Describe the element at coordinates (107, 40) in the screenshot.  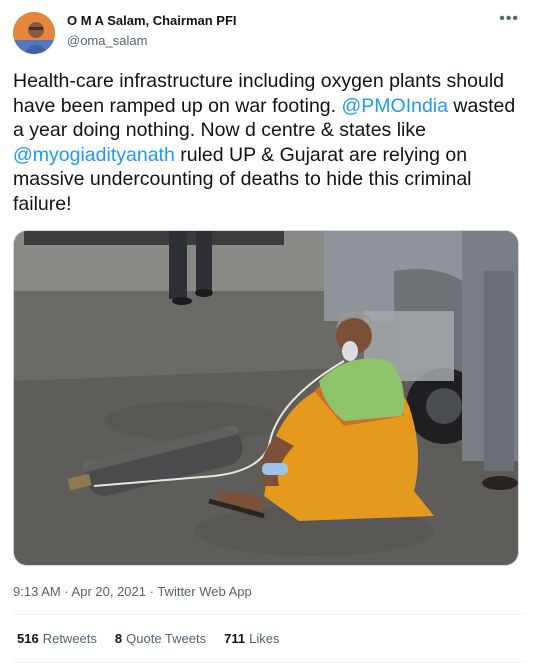
I see `author-handle: @oma_salam` at that location.